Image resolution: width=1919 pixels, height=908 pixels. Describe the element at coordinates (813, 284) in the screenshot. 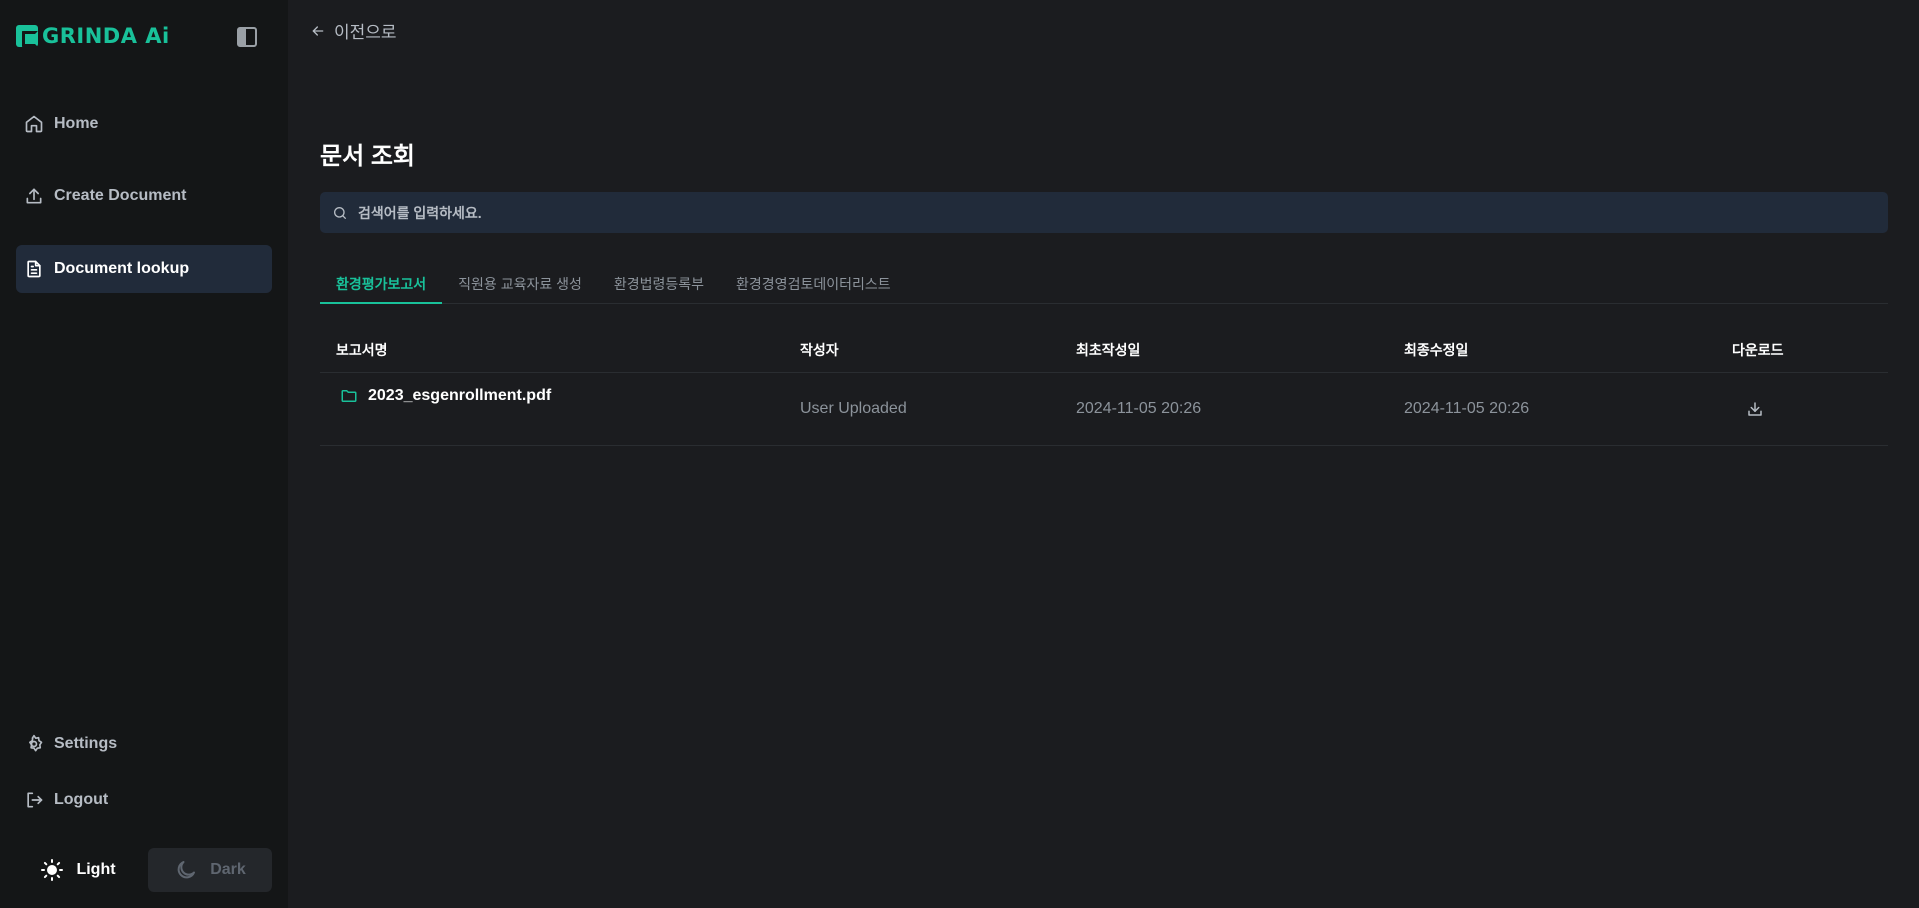

I see `tab-management-review-list: 환경경영검토데이터리스트` at that location.